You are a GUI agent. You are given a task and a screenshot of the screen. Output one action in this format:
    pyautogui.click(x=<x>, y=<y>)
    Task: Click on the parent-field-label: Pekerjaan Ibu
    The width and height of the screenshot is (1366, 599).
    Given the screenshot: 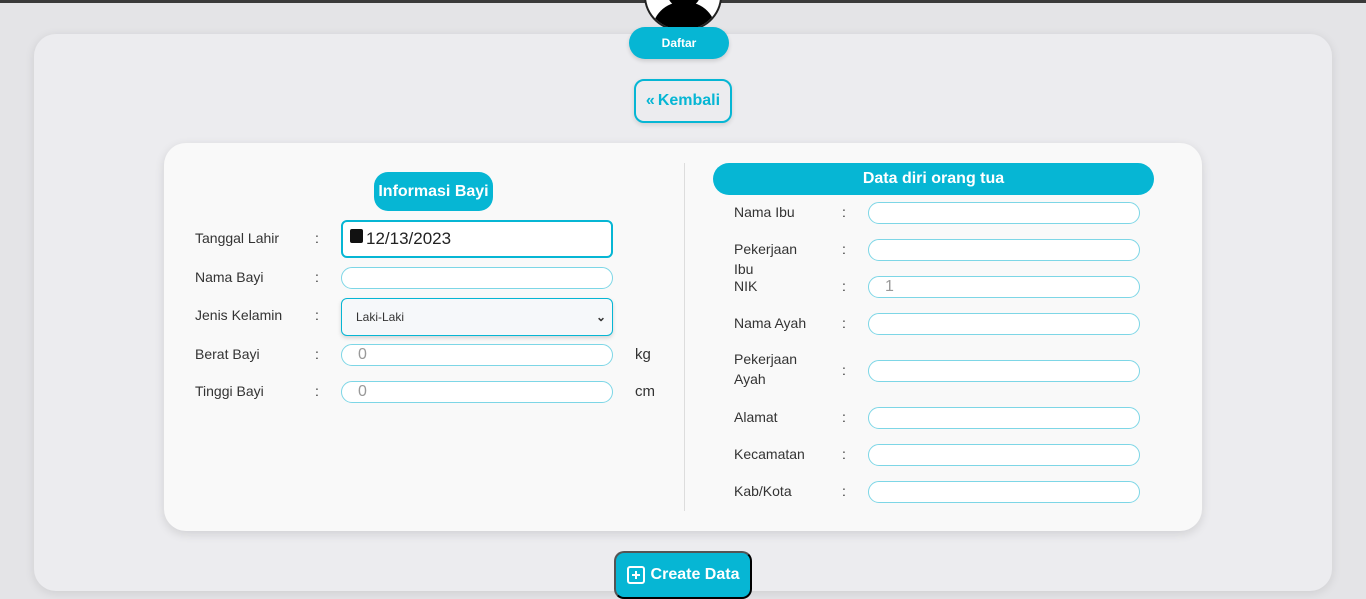 What is the action you would take?
    pyautogui.click(x=766, y=259)
    